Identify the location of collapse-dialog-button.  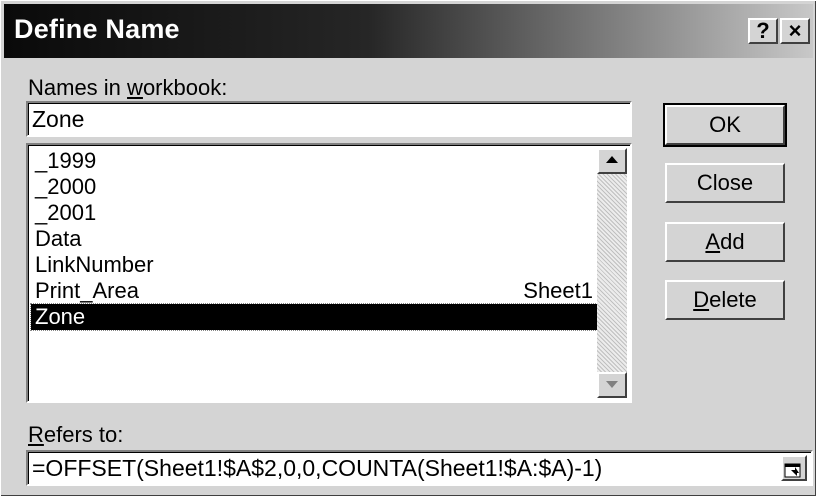
(794, 468).